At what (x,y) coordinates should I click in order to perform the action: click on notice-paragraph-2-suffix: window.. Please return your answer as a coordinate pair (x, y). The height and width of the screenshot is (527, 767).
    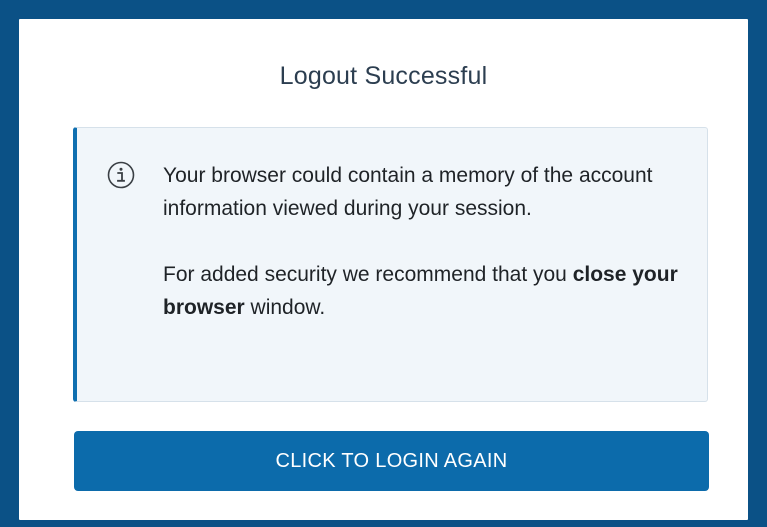
    Looking at the image, I should click on (285, 307).